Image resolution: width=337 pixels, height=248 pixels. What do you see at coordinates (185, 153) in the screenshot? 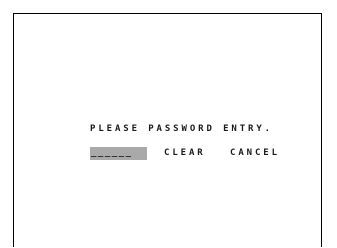
I see `clear-button: CLEAR` at bounding box center [185, 153].